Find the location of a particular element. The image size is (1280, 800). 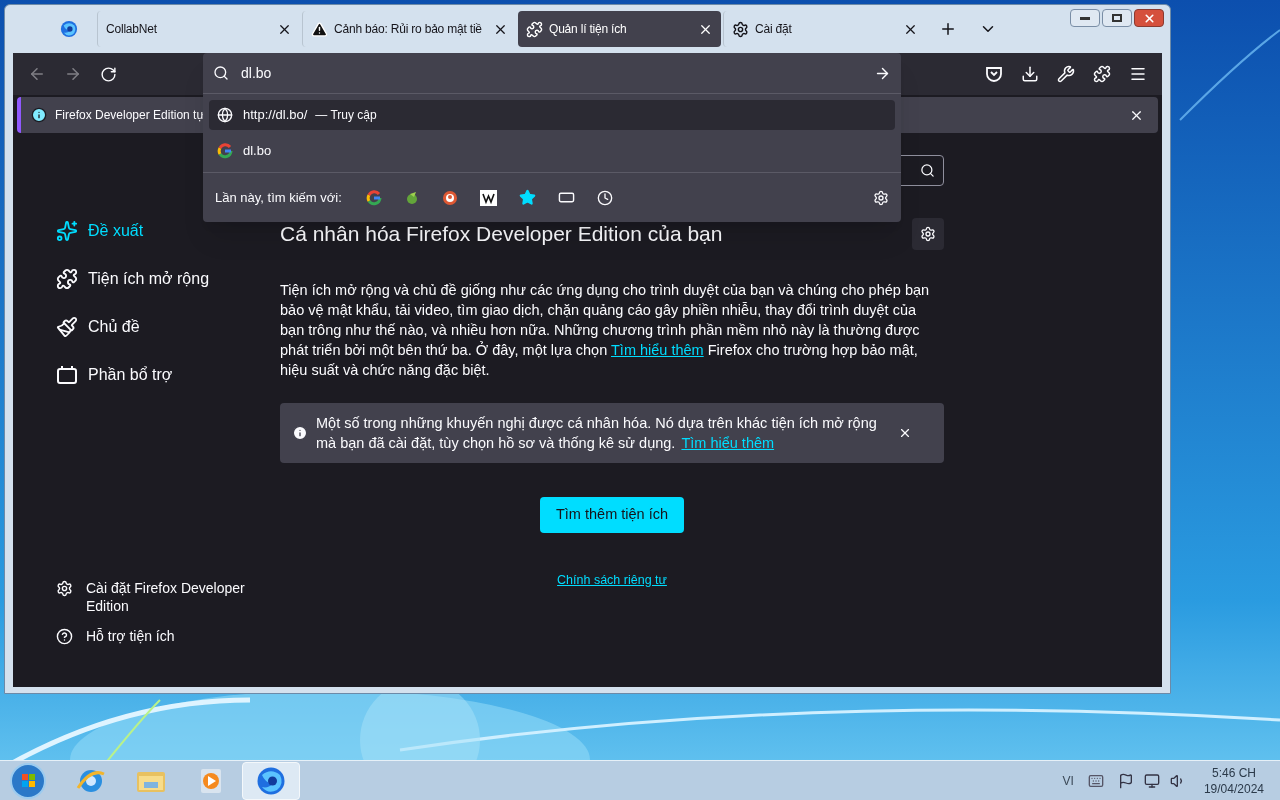

download-icon is located at coordinates (1030, 74).